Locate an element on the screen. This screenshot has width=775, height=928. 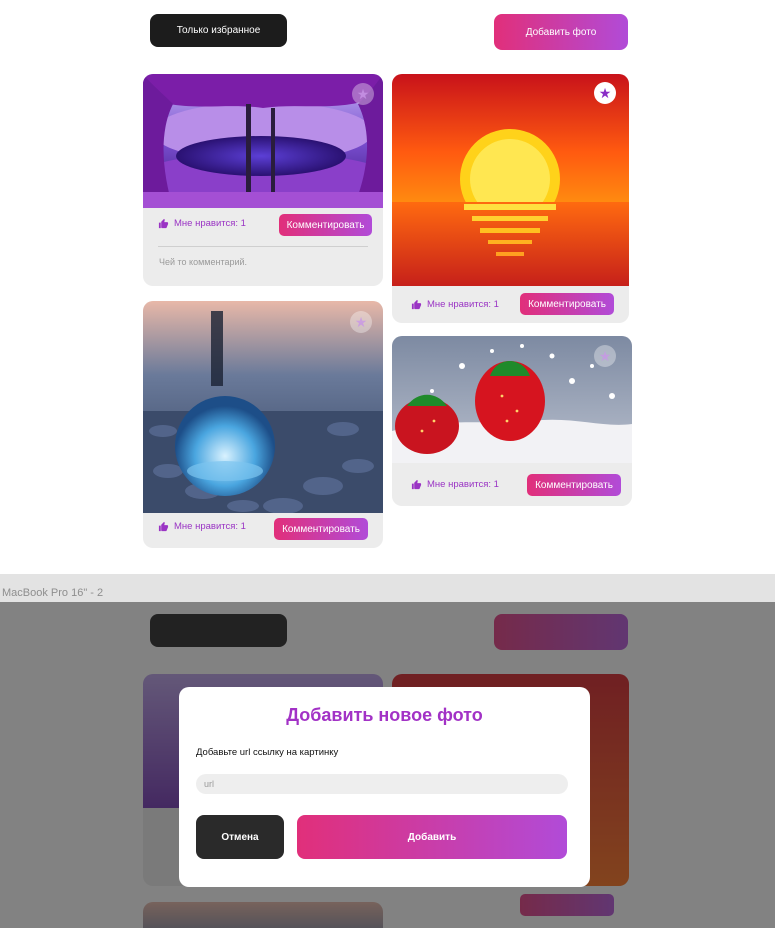
divider is located at coordinates (263, 246).